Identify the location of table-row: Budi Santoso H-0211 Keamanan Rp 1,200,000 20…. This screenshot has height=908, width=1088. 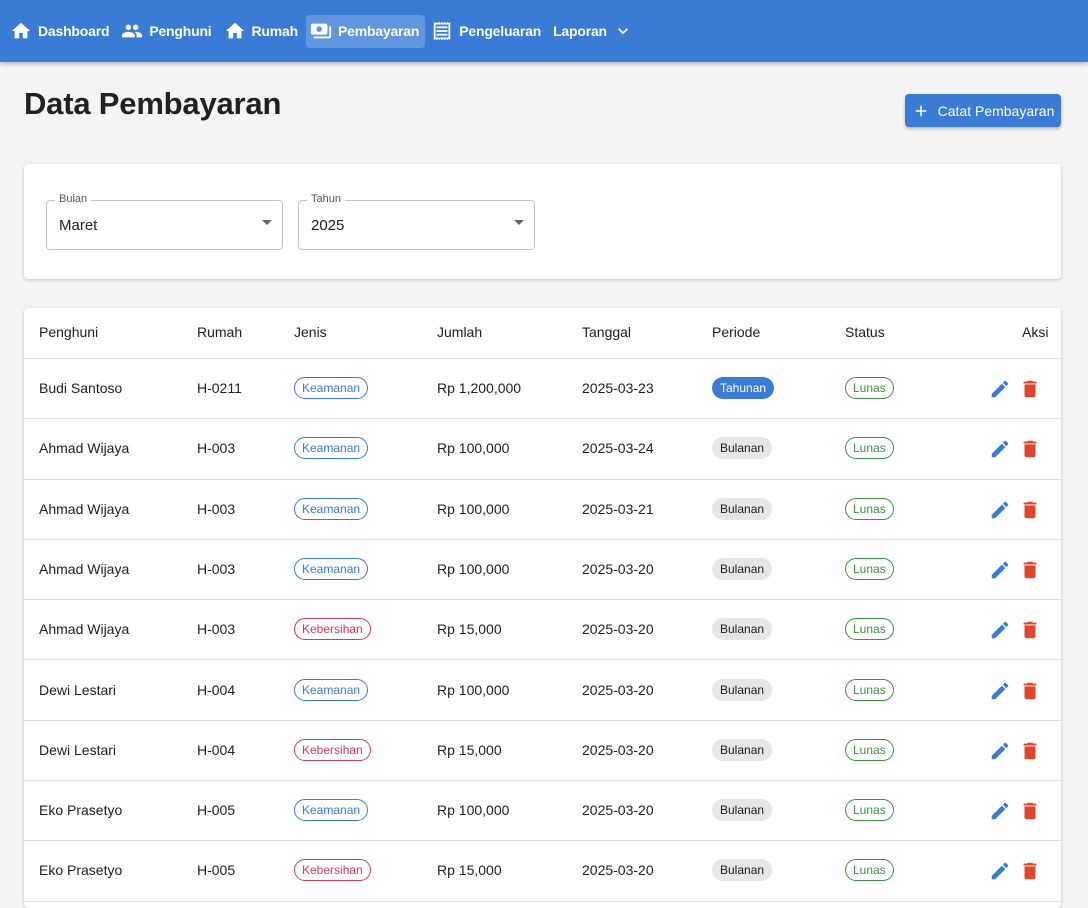
(542, 389).